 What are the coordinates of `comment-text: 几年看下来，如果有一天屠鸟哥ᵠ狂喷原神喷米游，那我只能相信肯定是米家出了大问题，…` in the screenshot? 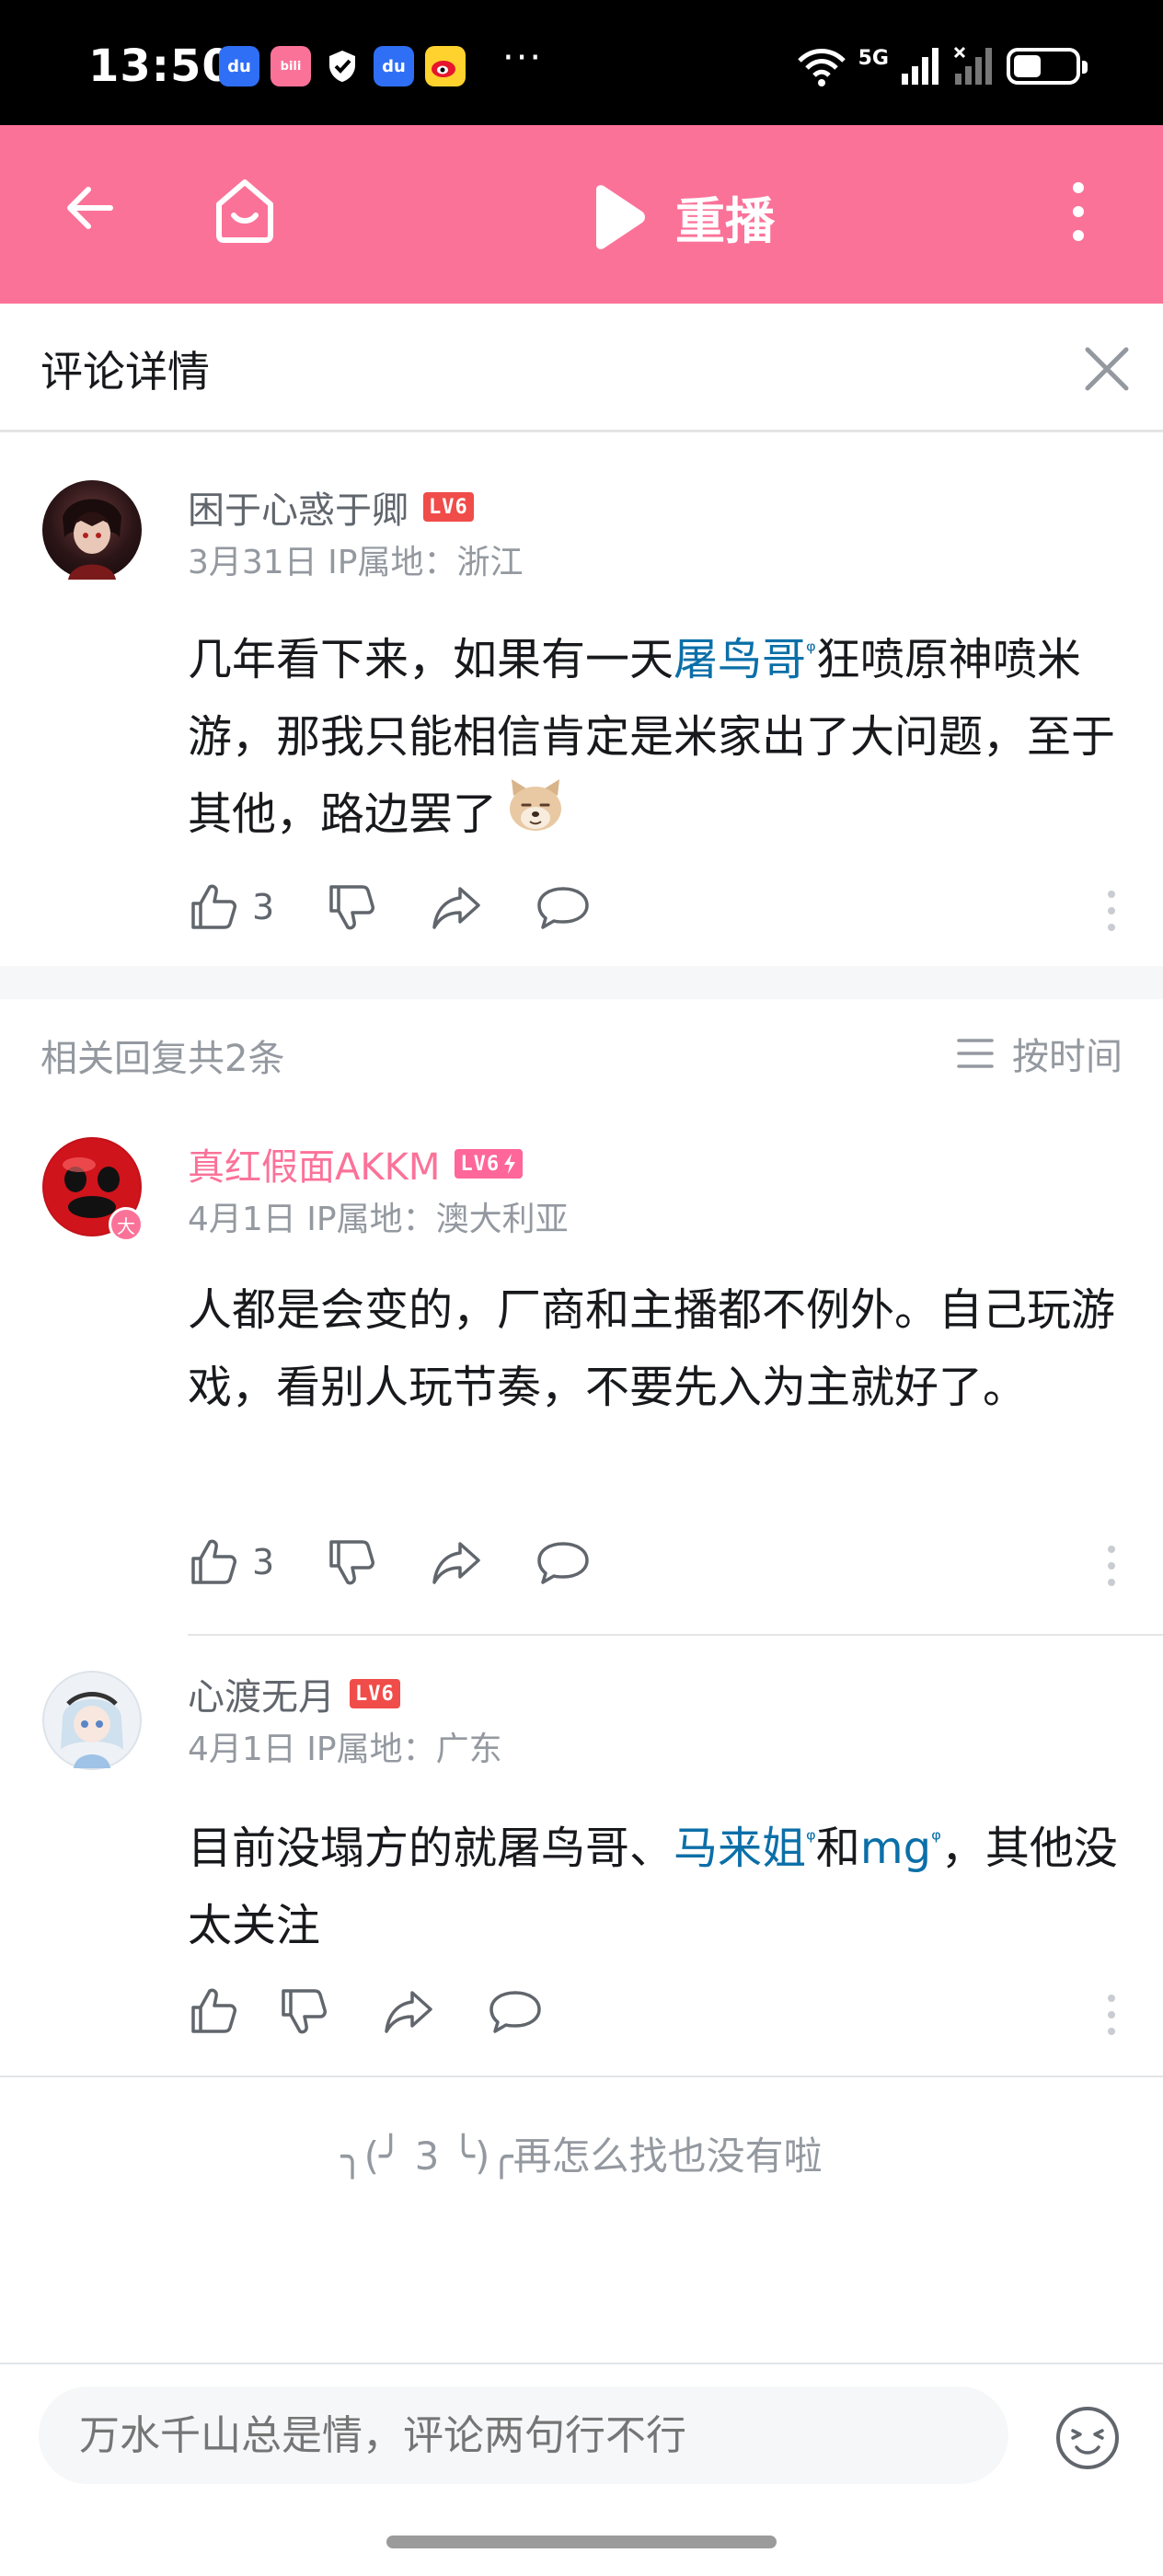 It's located at (657, 735).